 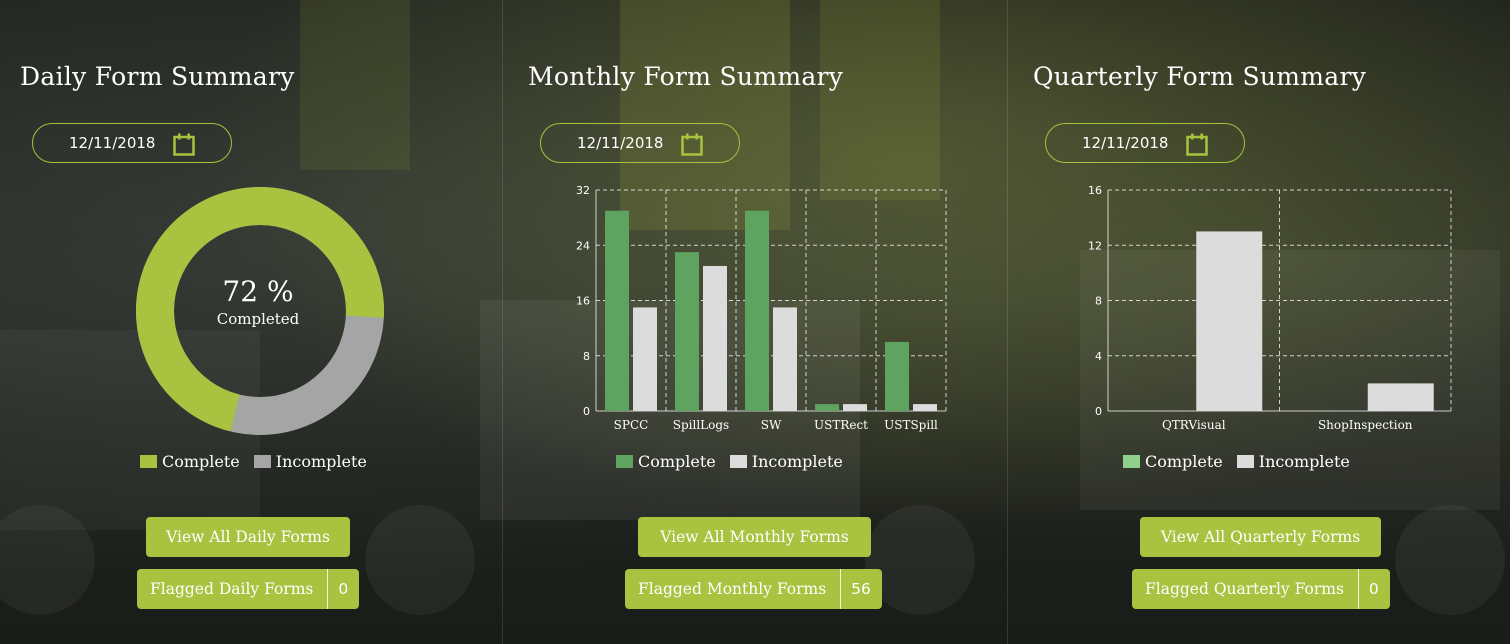 What do you see at coordinates (715, 338) in the screenshot?
I see `bar-incomplete-spilllogs` at bounding box center [715, 338].